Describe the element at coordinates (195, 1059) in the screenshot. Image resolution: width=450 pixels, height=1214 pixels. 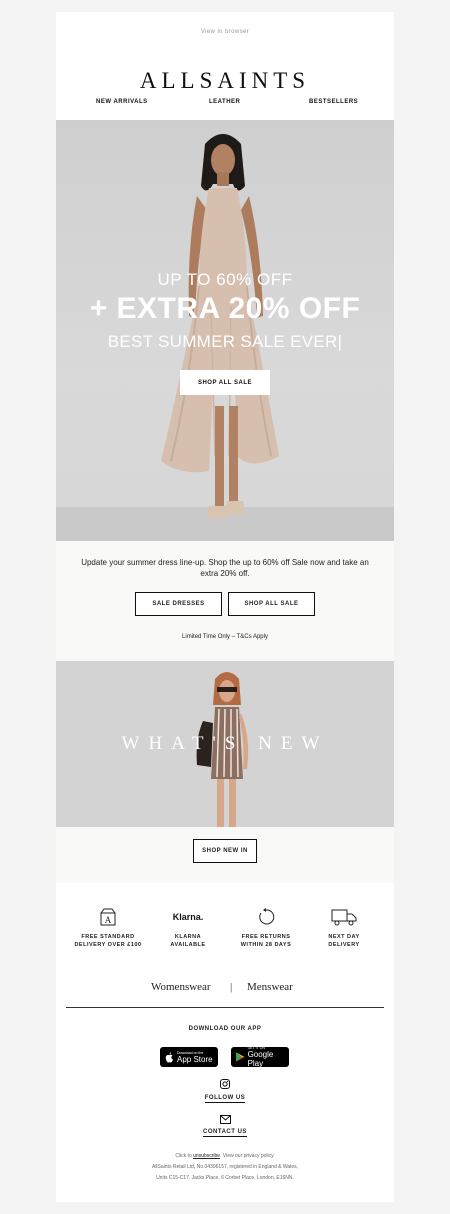
I see `appstore-label: App Store` at that location.